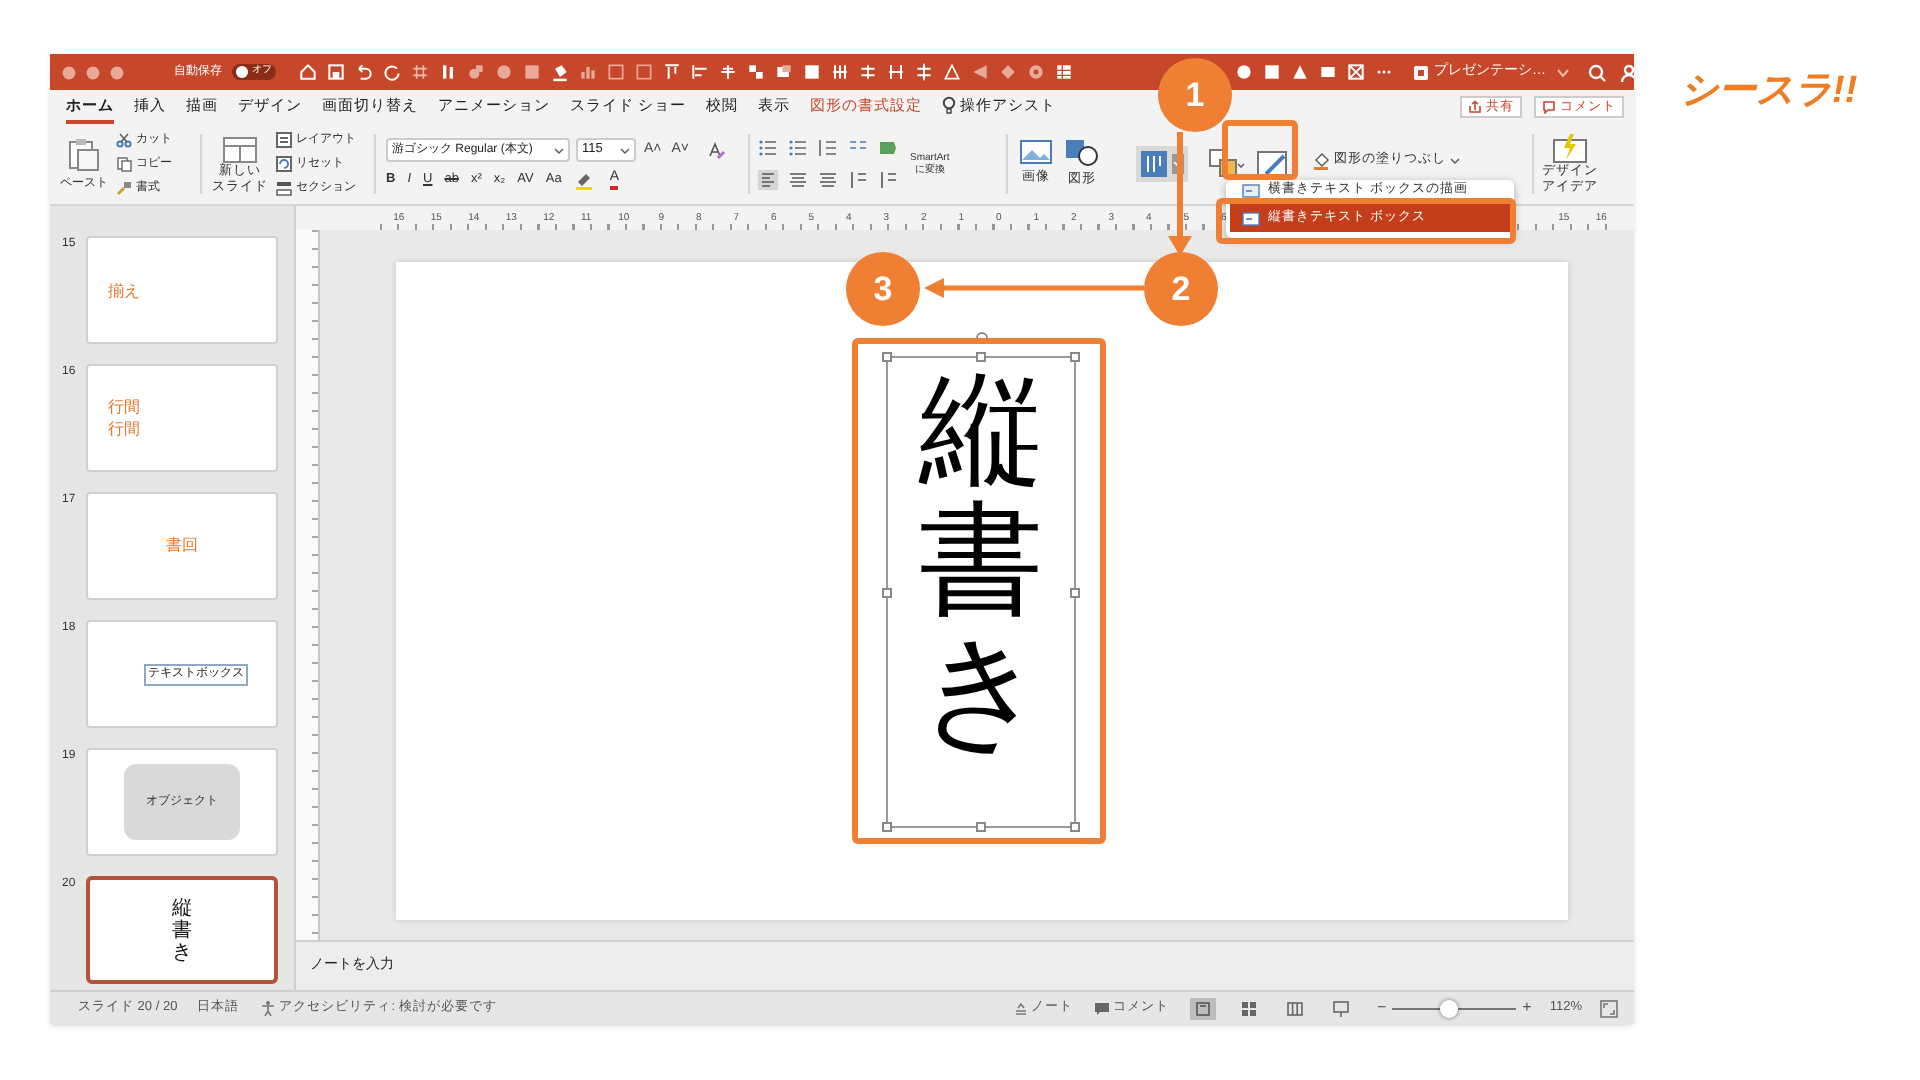  I want to click on thumbnail-text: 揃え, so click(125, 290).